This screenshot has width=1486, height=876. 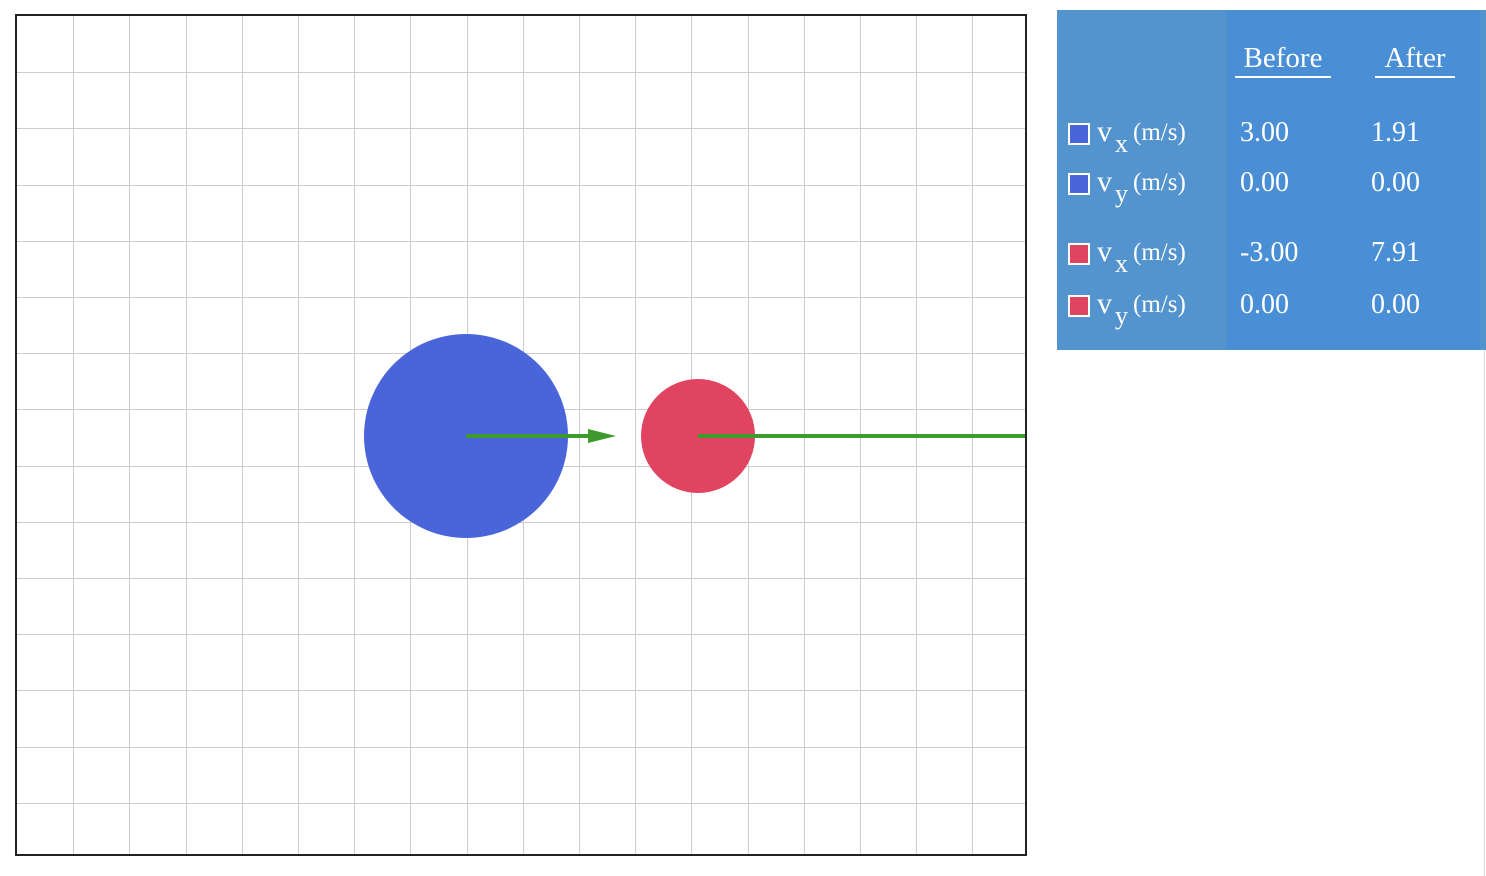 I want to click on red-vx-row: v x (m/s) -3.00 7.91, so click(x=1271, y=257).